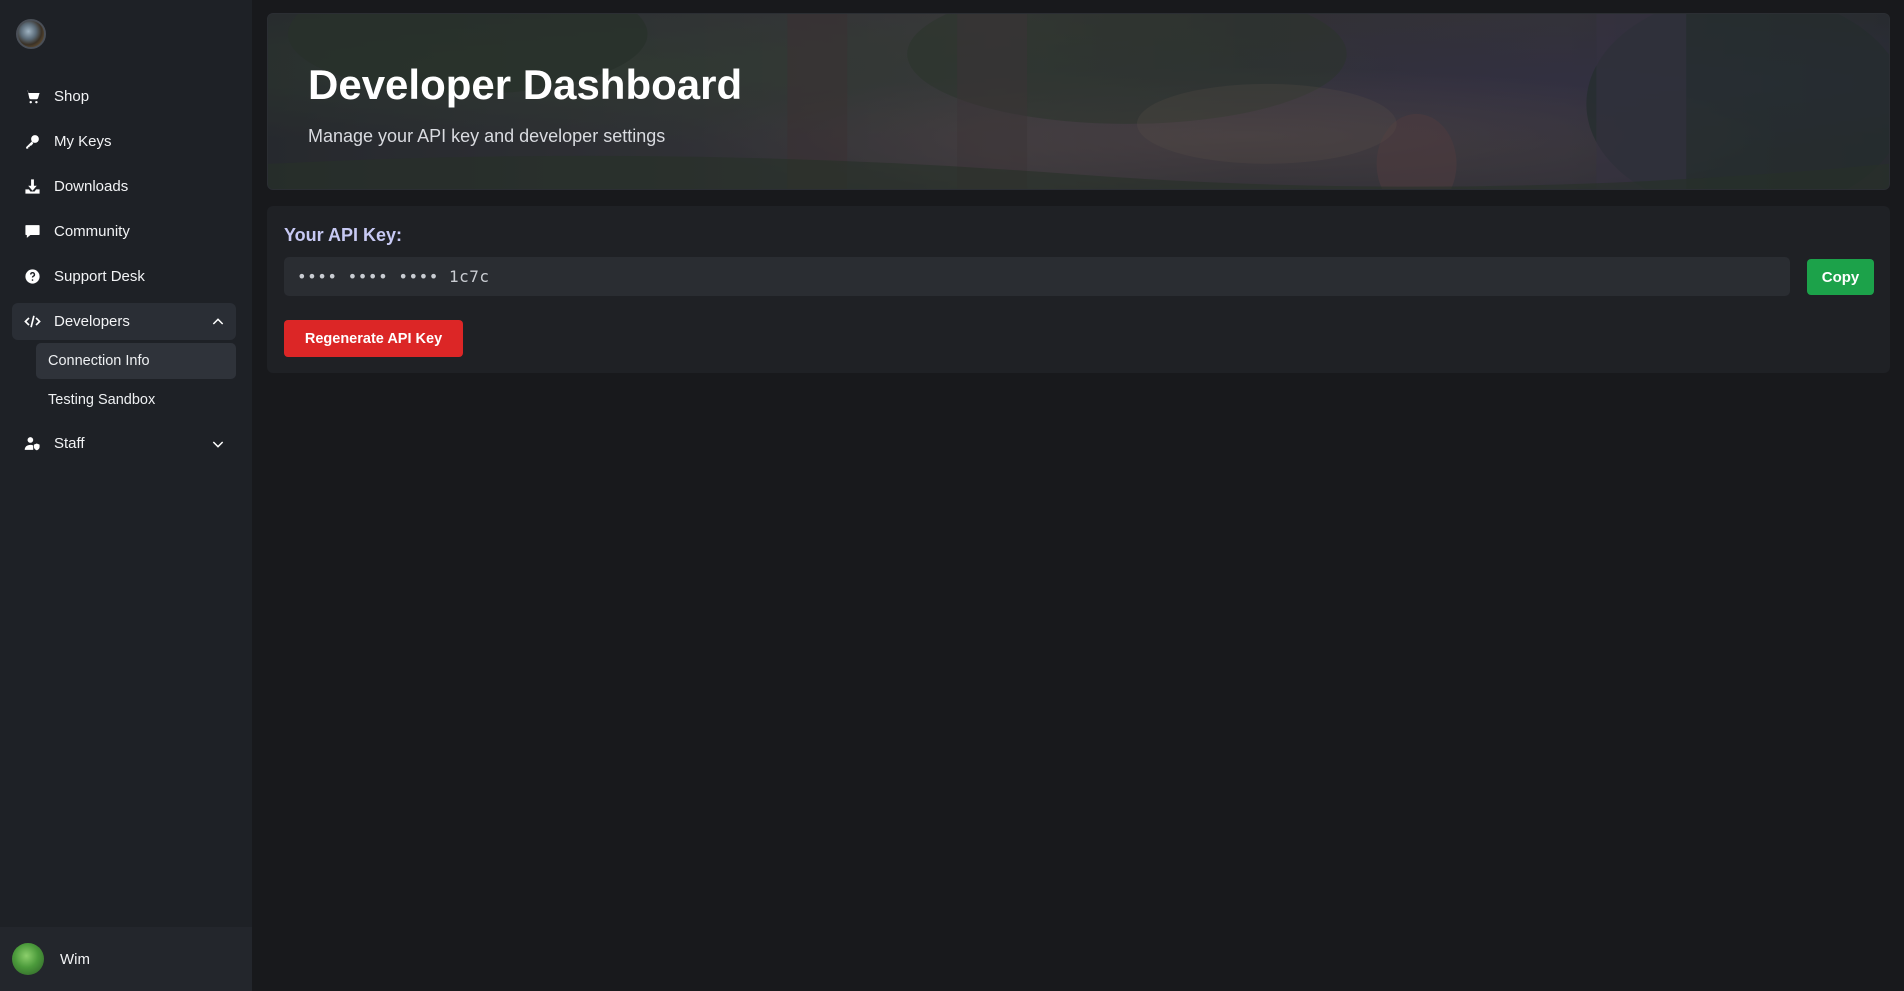 The height and width of the screenshot is (991, 1904). I want to click on sidebar-item-community: Community, so click(126, 231).